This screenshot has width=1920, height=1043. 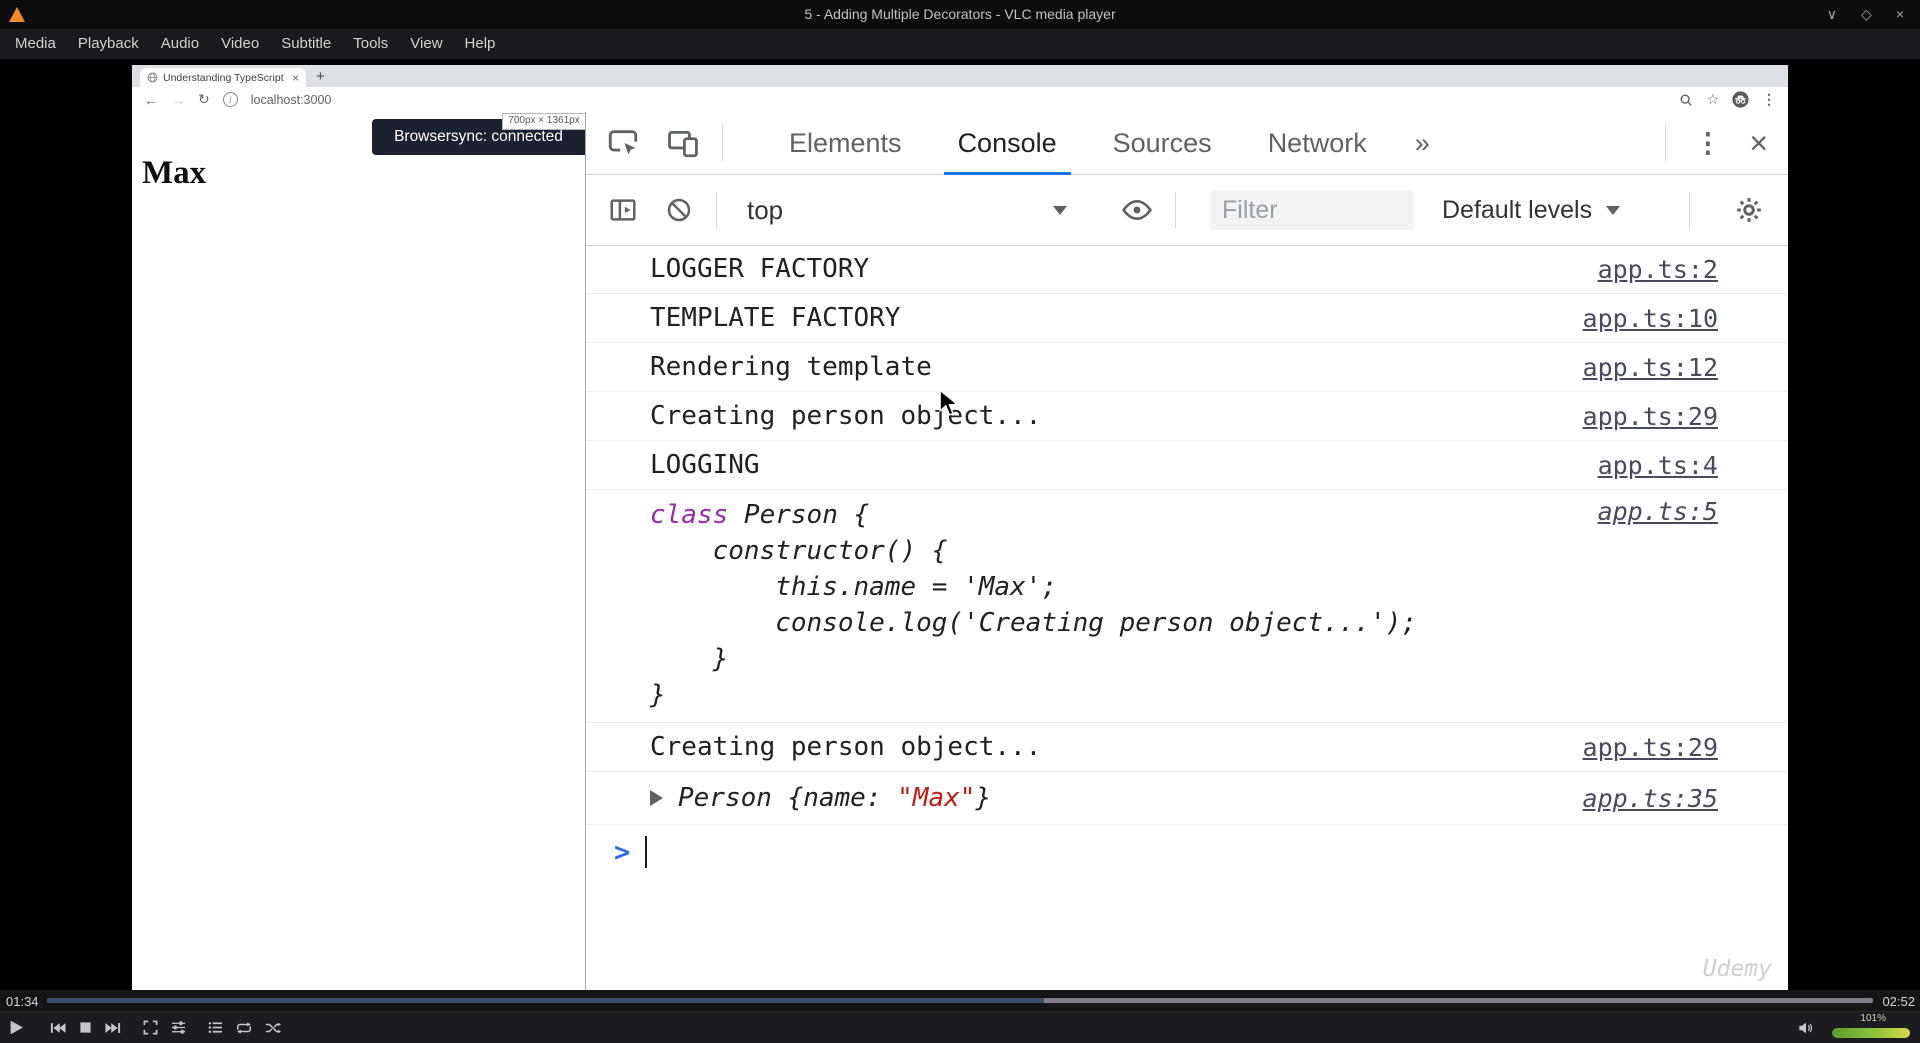 What do you see at coordinates (151, 100) in the screenshot?
I see `back-icon: ←` at bounding box center [151, 100].